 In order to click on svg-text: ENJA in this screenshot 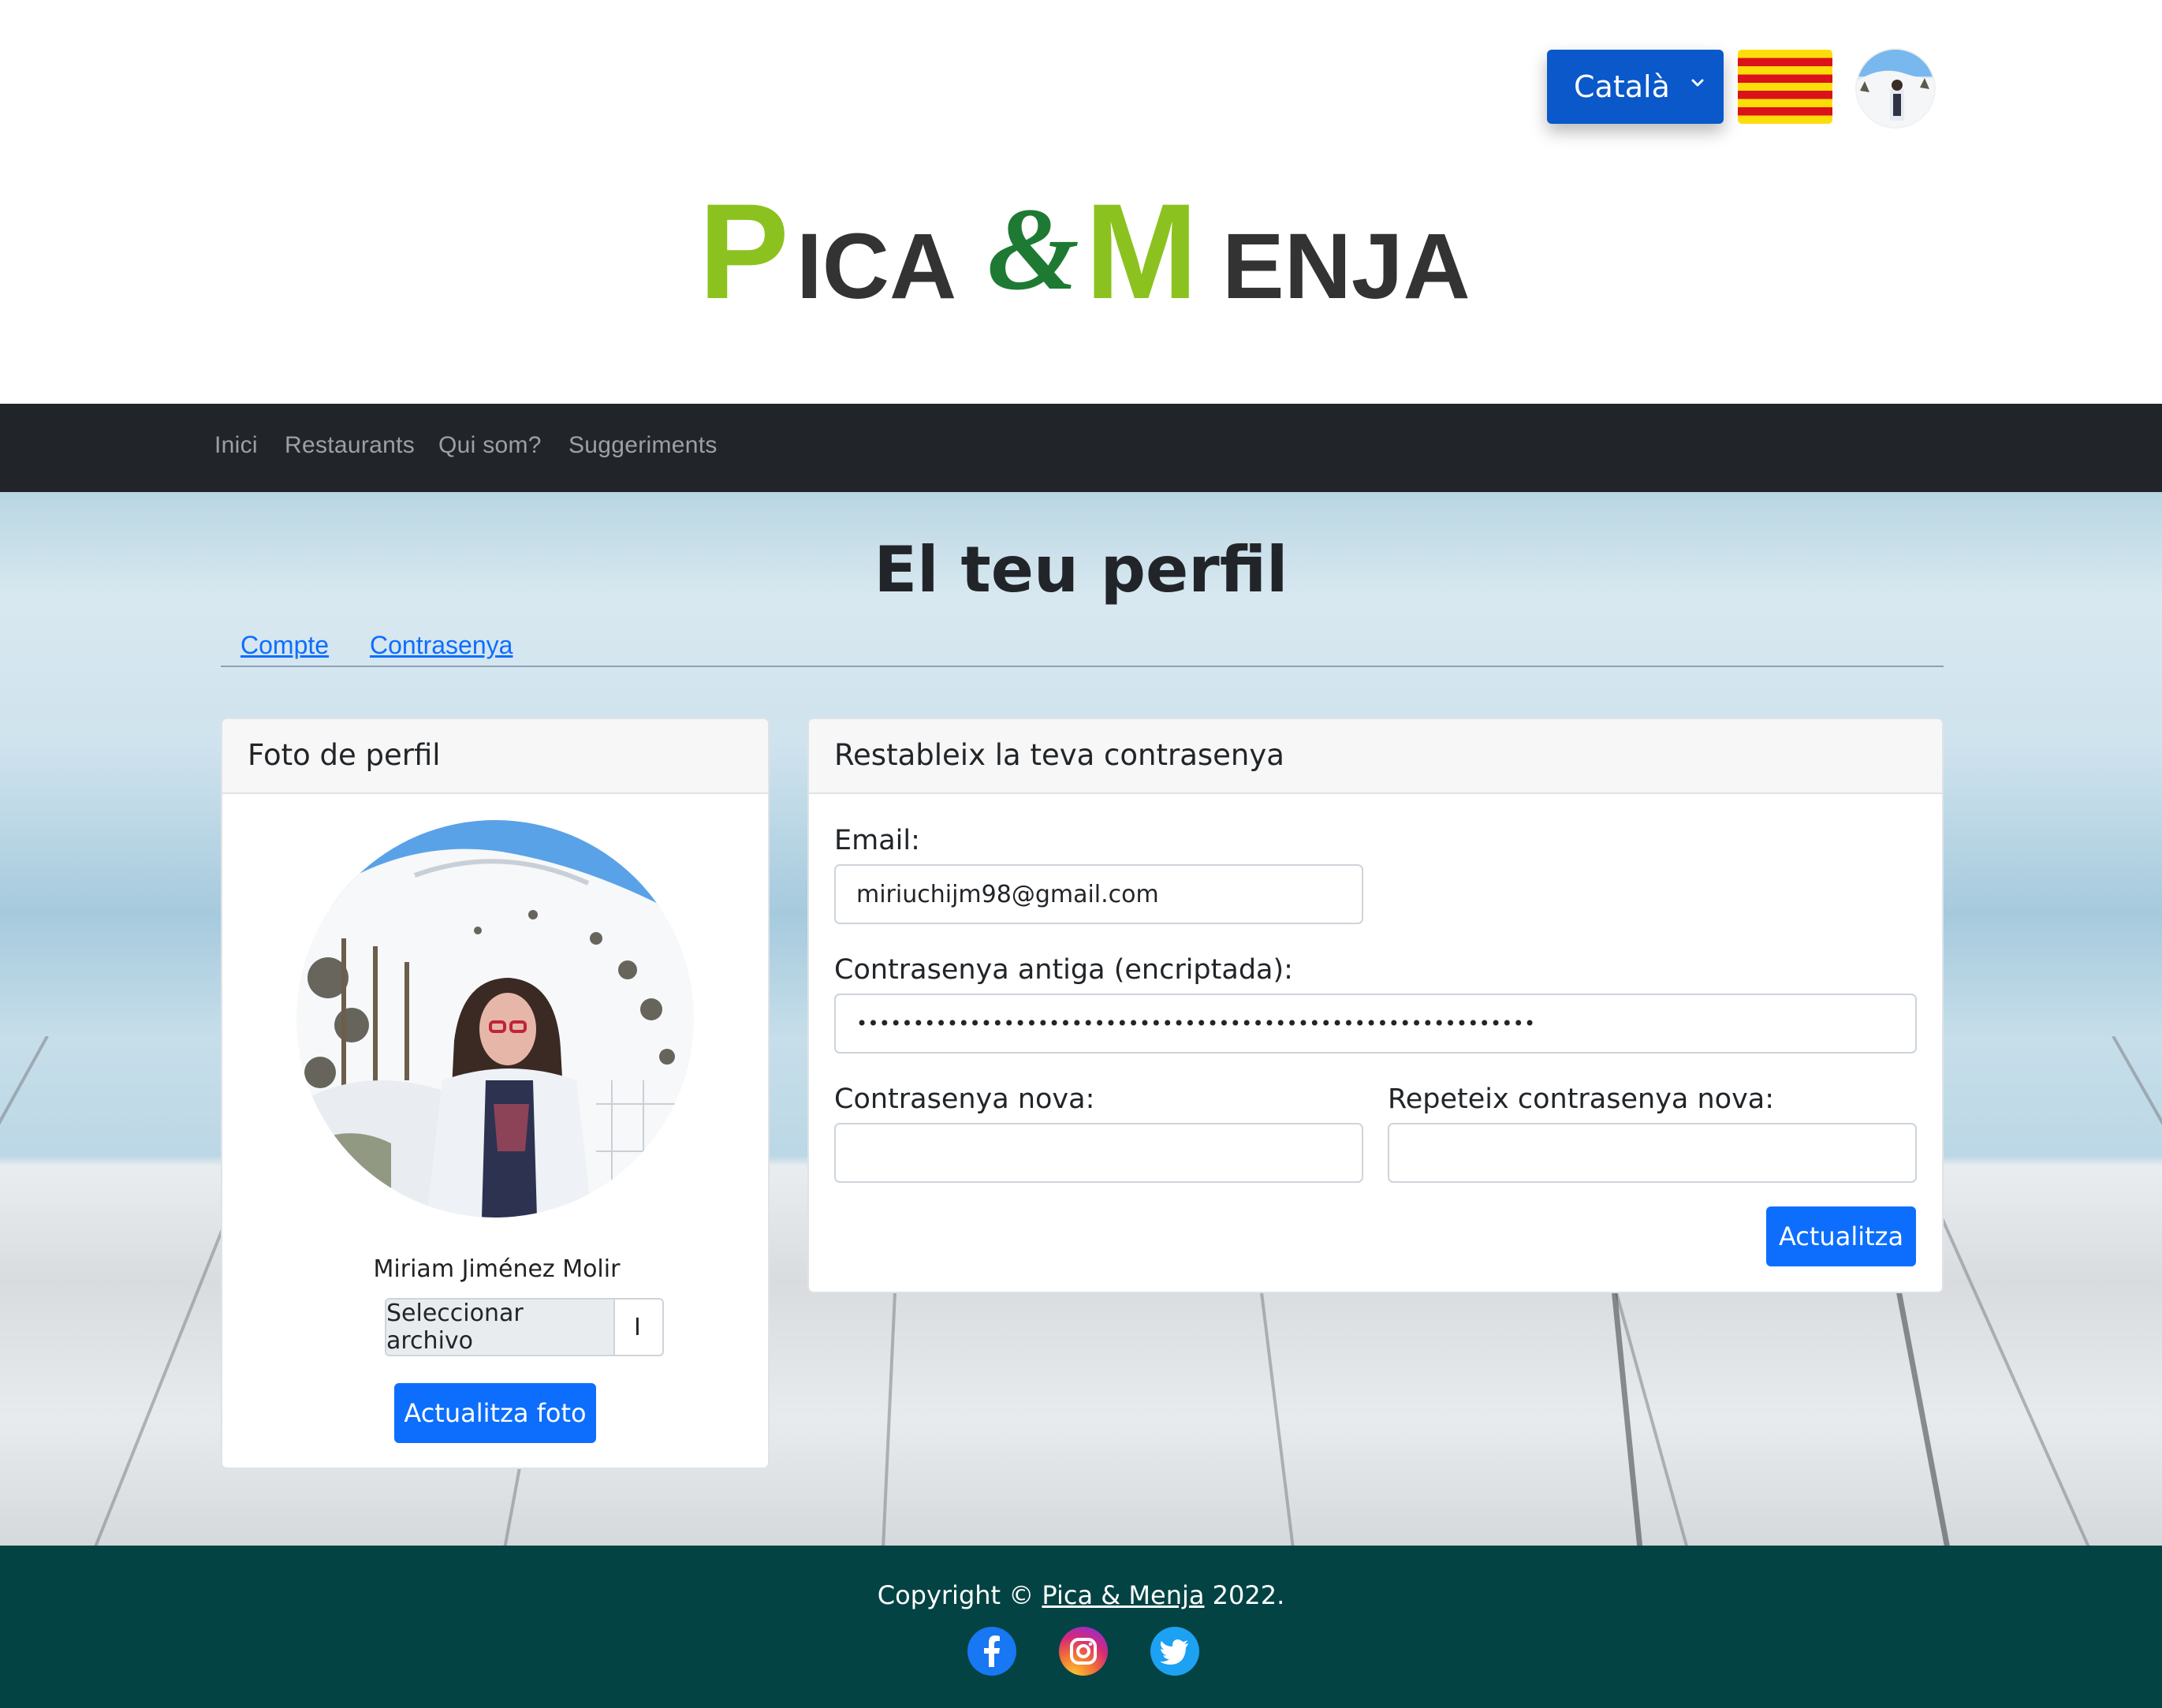, I will do `click(1346, 266)`.